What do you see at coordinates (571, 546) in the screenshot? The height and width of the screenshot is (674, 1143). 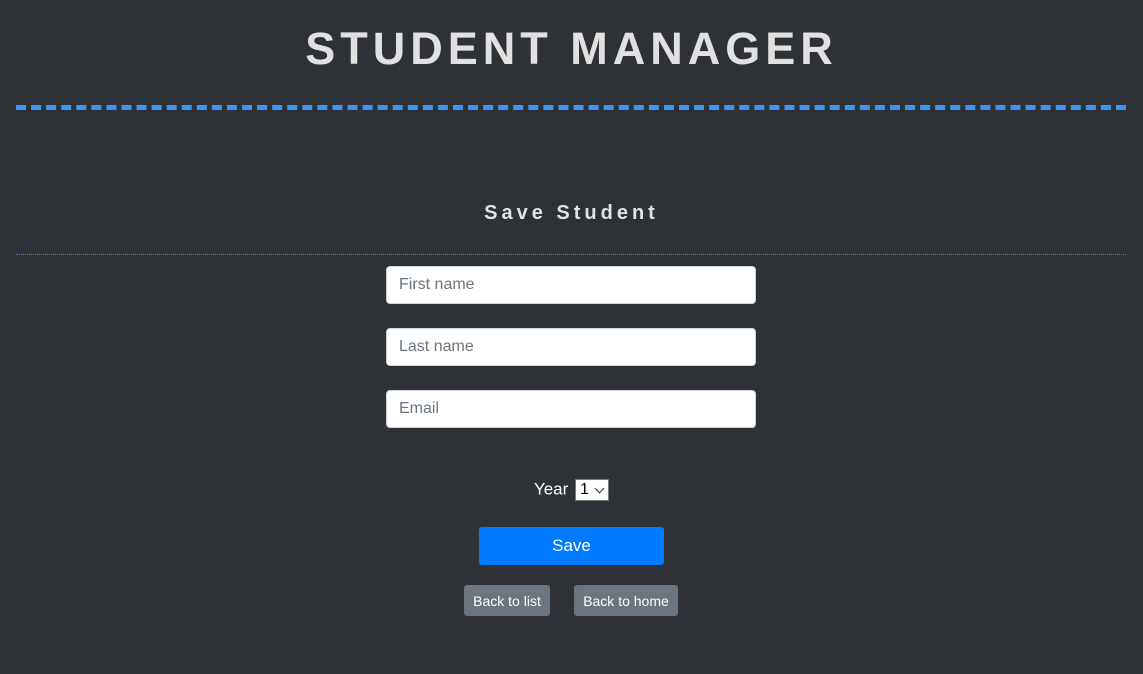 I see `save-button: Save` at bounding box center [571, 546].